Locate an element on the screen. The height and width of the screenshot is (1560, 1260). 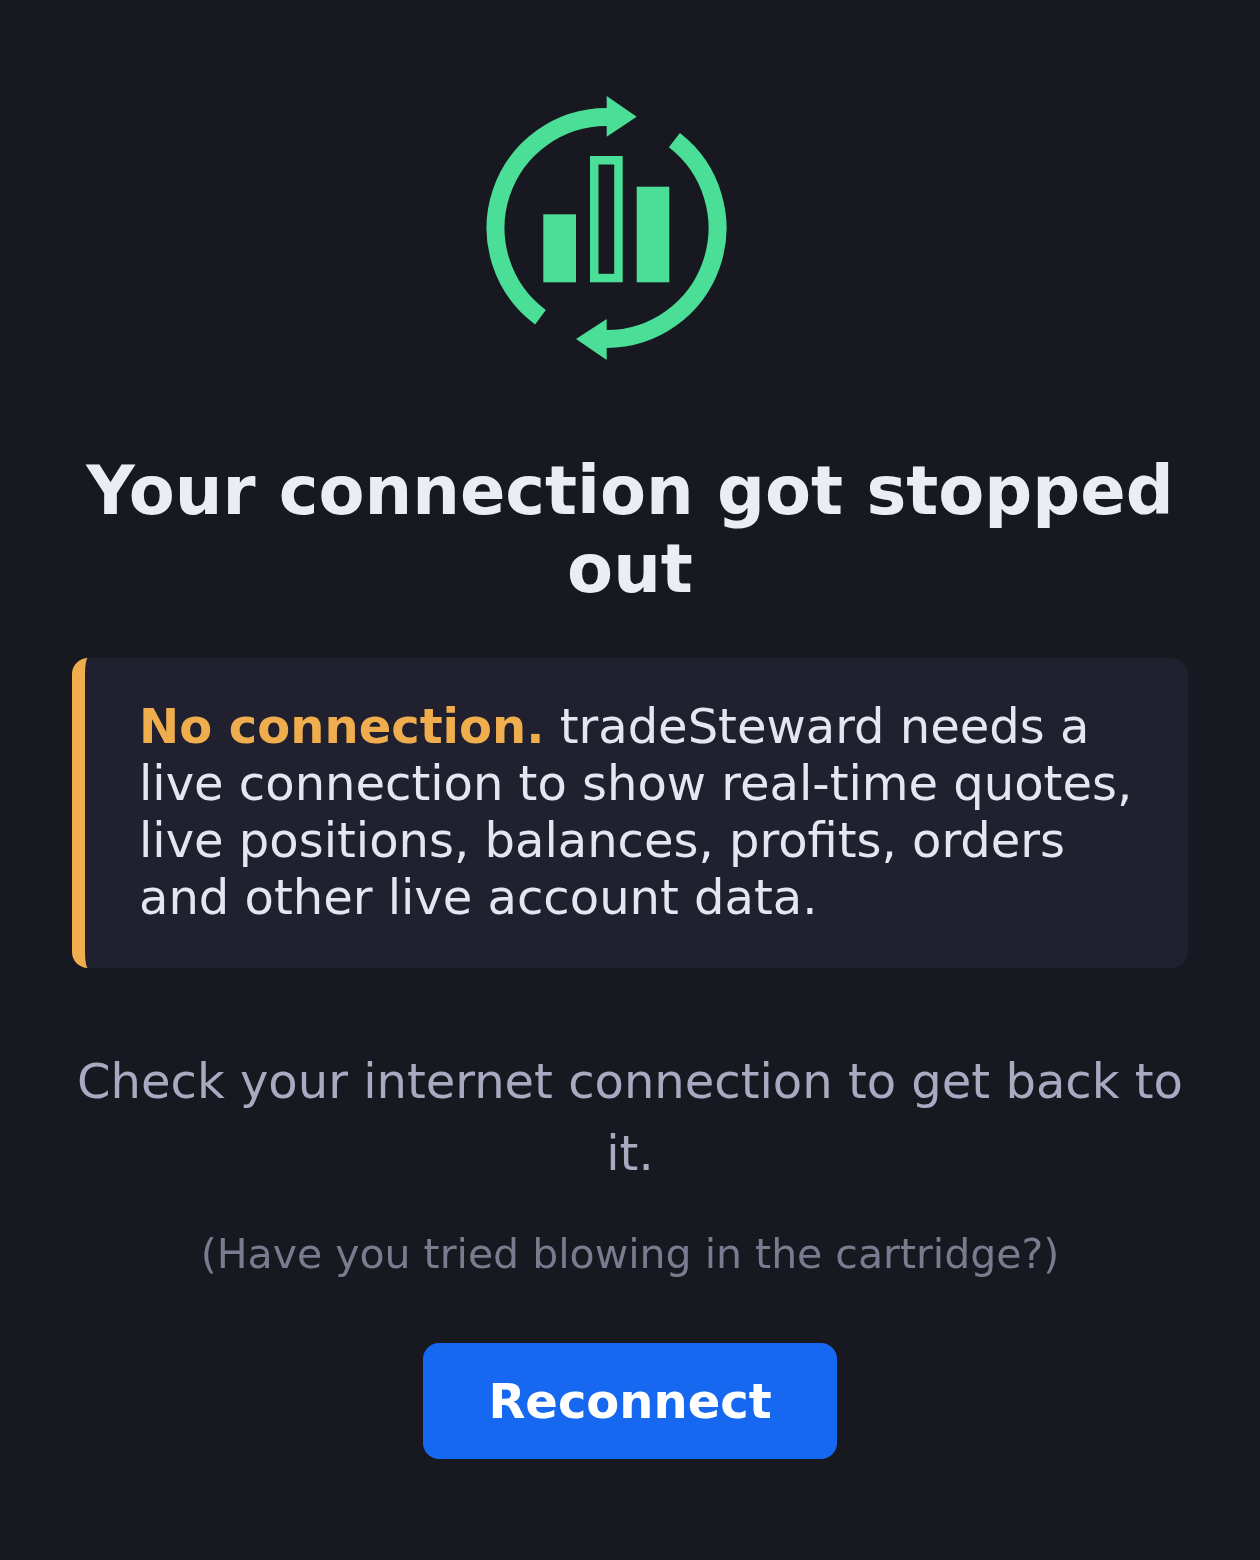
hint-text: (Have you tried blowing in the cartridge?) is located at coordinates (630, 1254).